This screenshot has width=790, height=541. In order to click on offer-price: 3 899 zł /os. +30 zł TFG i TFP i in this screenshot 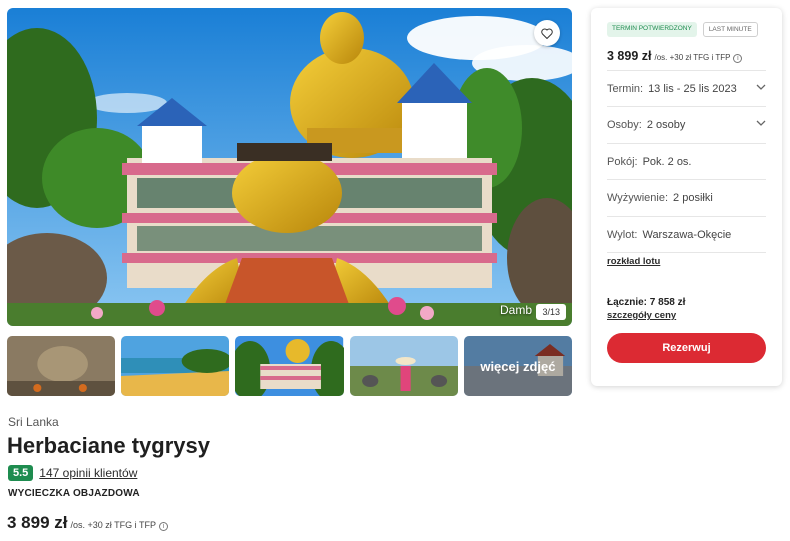, I will do `click(87, 523)`.